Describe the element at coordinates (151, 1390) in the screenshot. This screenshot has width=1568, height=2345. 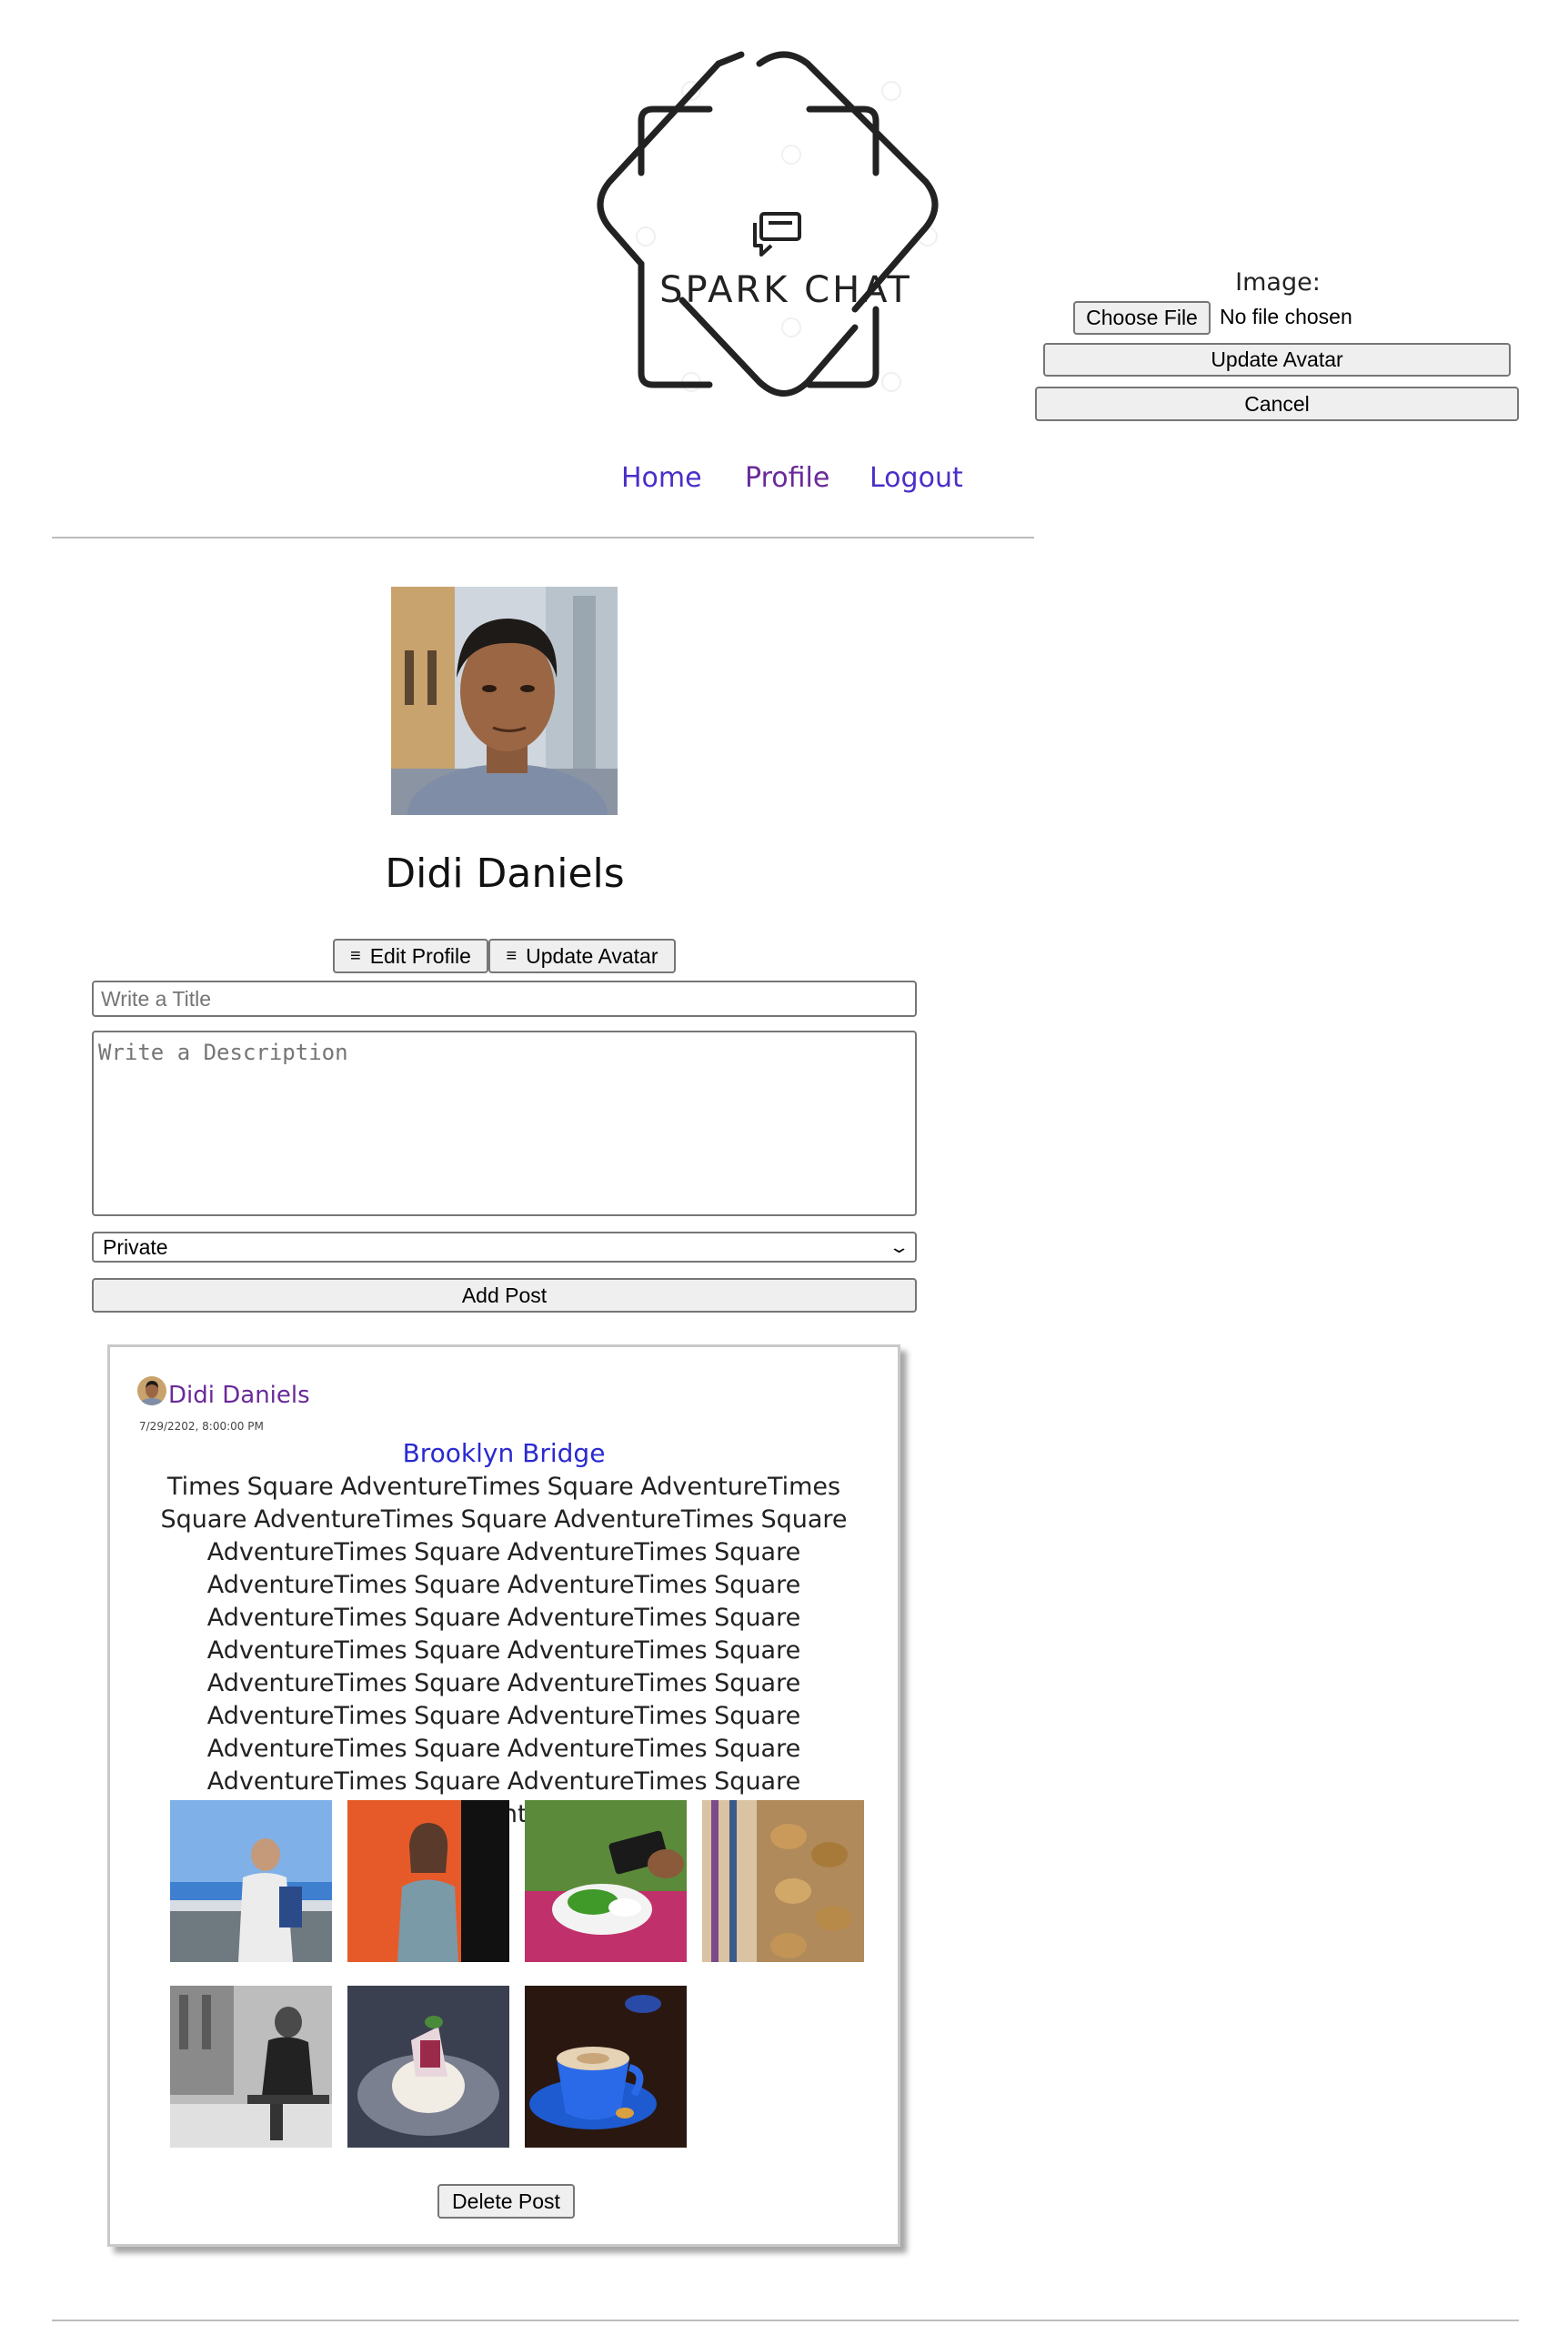
I see `post-author-avatar` at that location.